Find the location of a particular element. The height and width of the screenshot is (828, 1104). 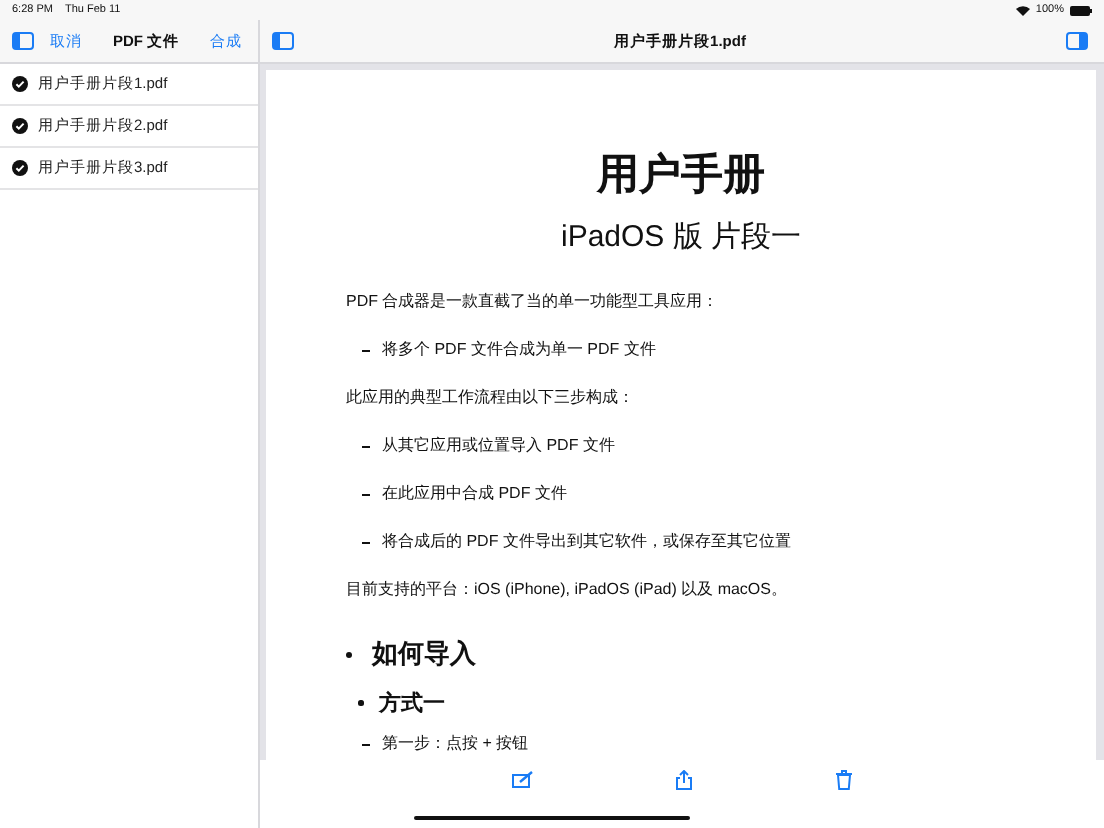

battery-icon is located at coordinates (1081, 10).